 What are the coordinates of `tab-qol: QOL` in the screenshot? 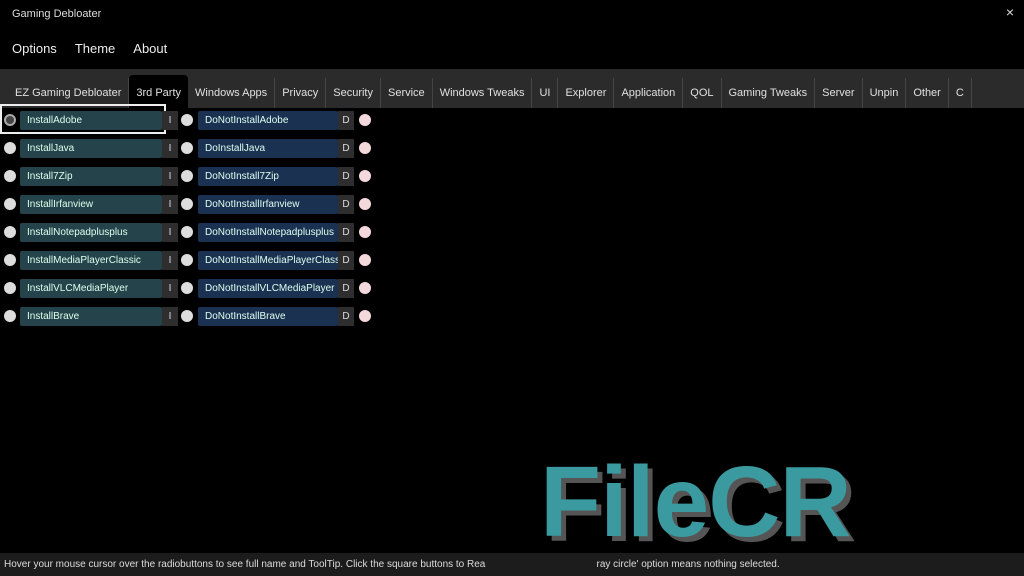 It's located at (702, 93).